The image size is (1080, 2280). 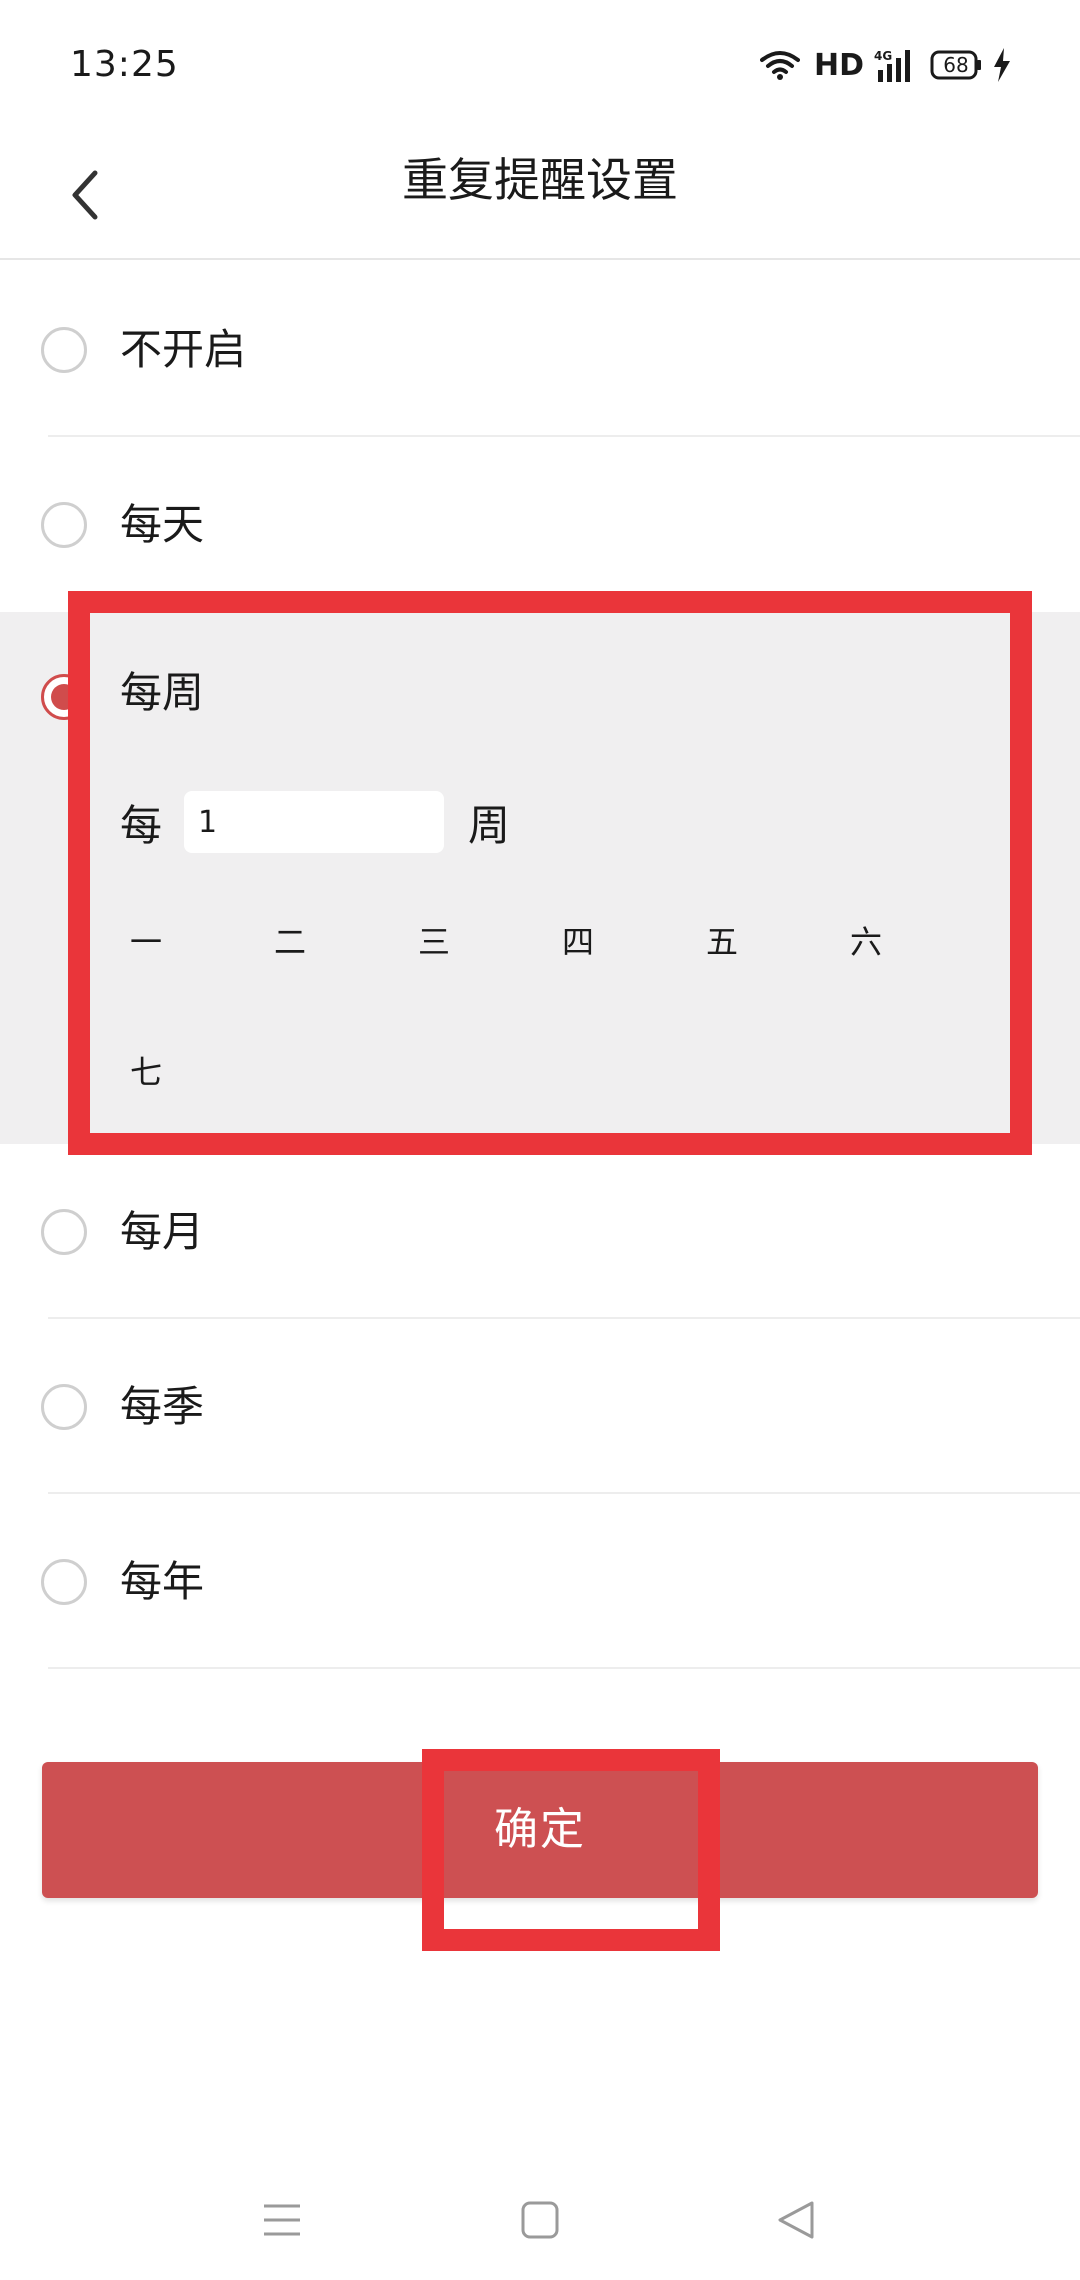 I want to click on hd-label: HD, so click(x=838, y=65).